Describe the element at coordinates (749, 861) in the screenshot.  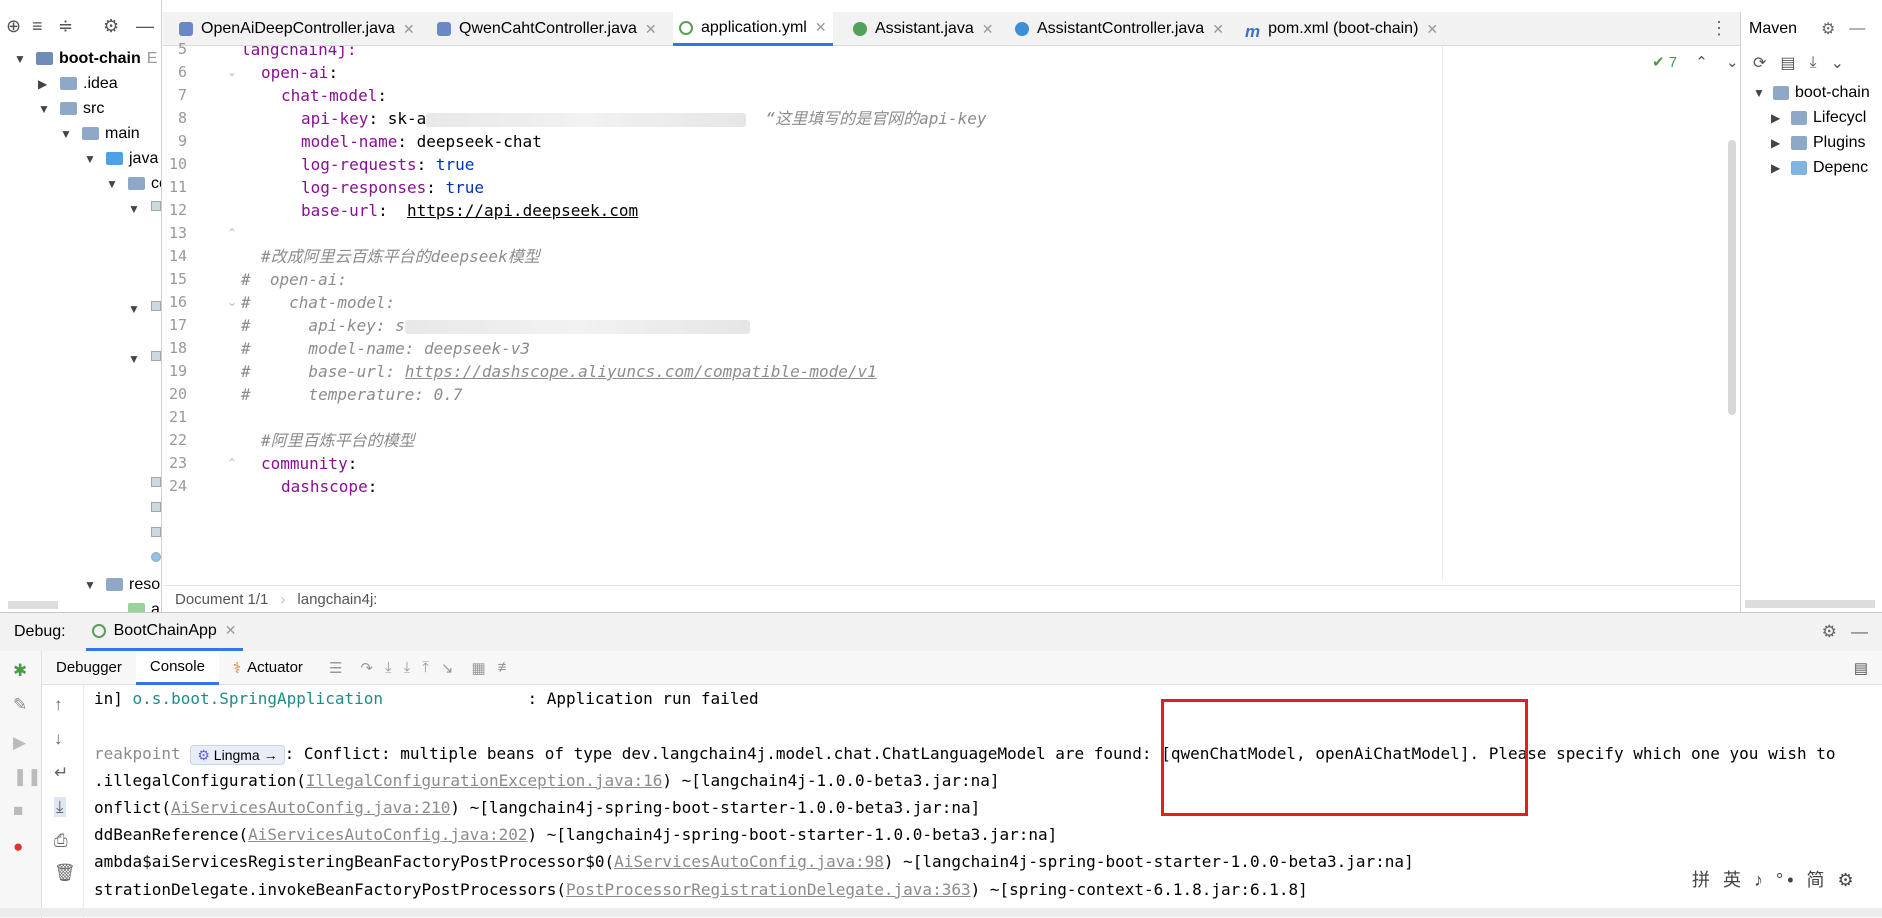
I see `stacktrace-link: AiServicesAutoConfig.java:98` at that location.